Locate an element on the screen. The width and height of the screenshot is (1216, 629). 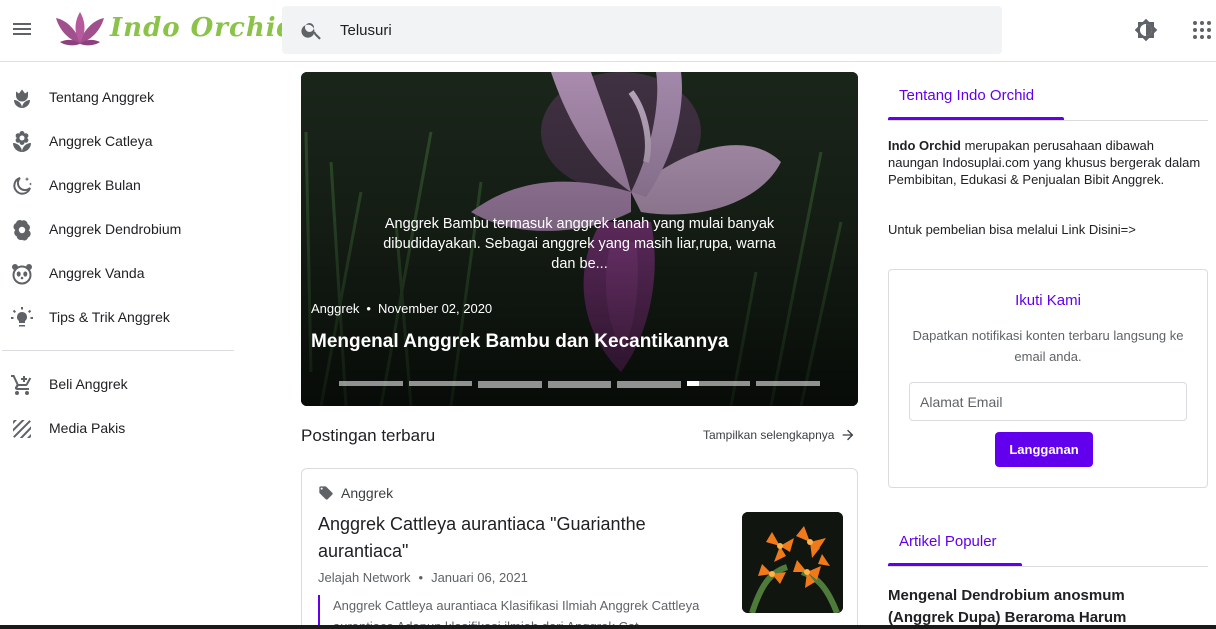
site-logo: Indo Orchid is located at coordinates (173, 30).